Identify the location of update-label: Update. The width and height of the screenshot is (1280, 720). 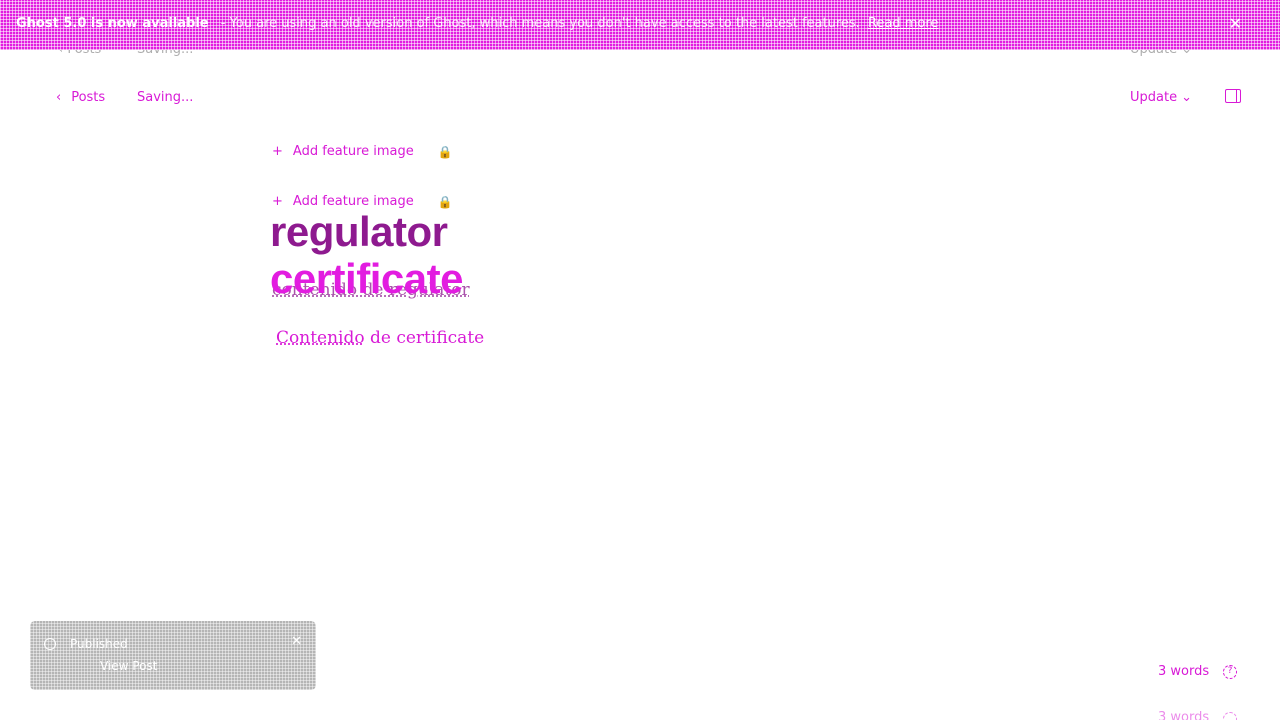
(1154, 97).